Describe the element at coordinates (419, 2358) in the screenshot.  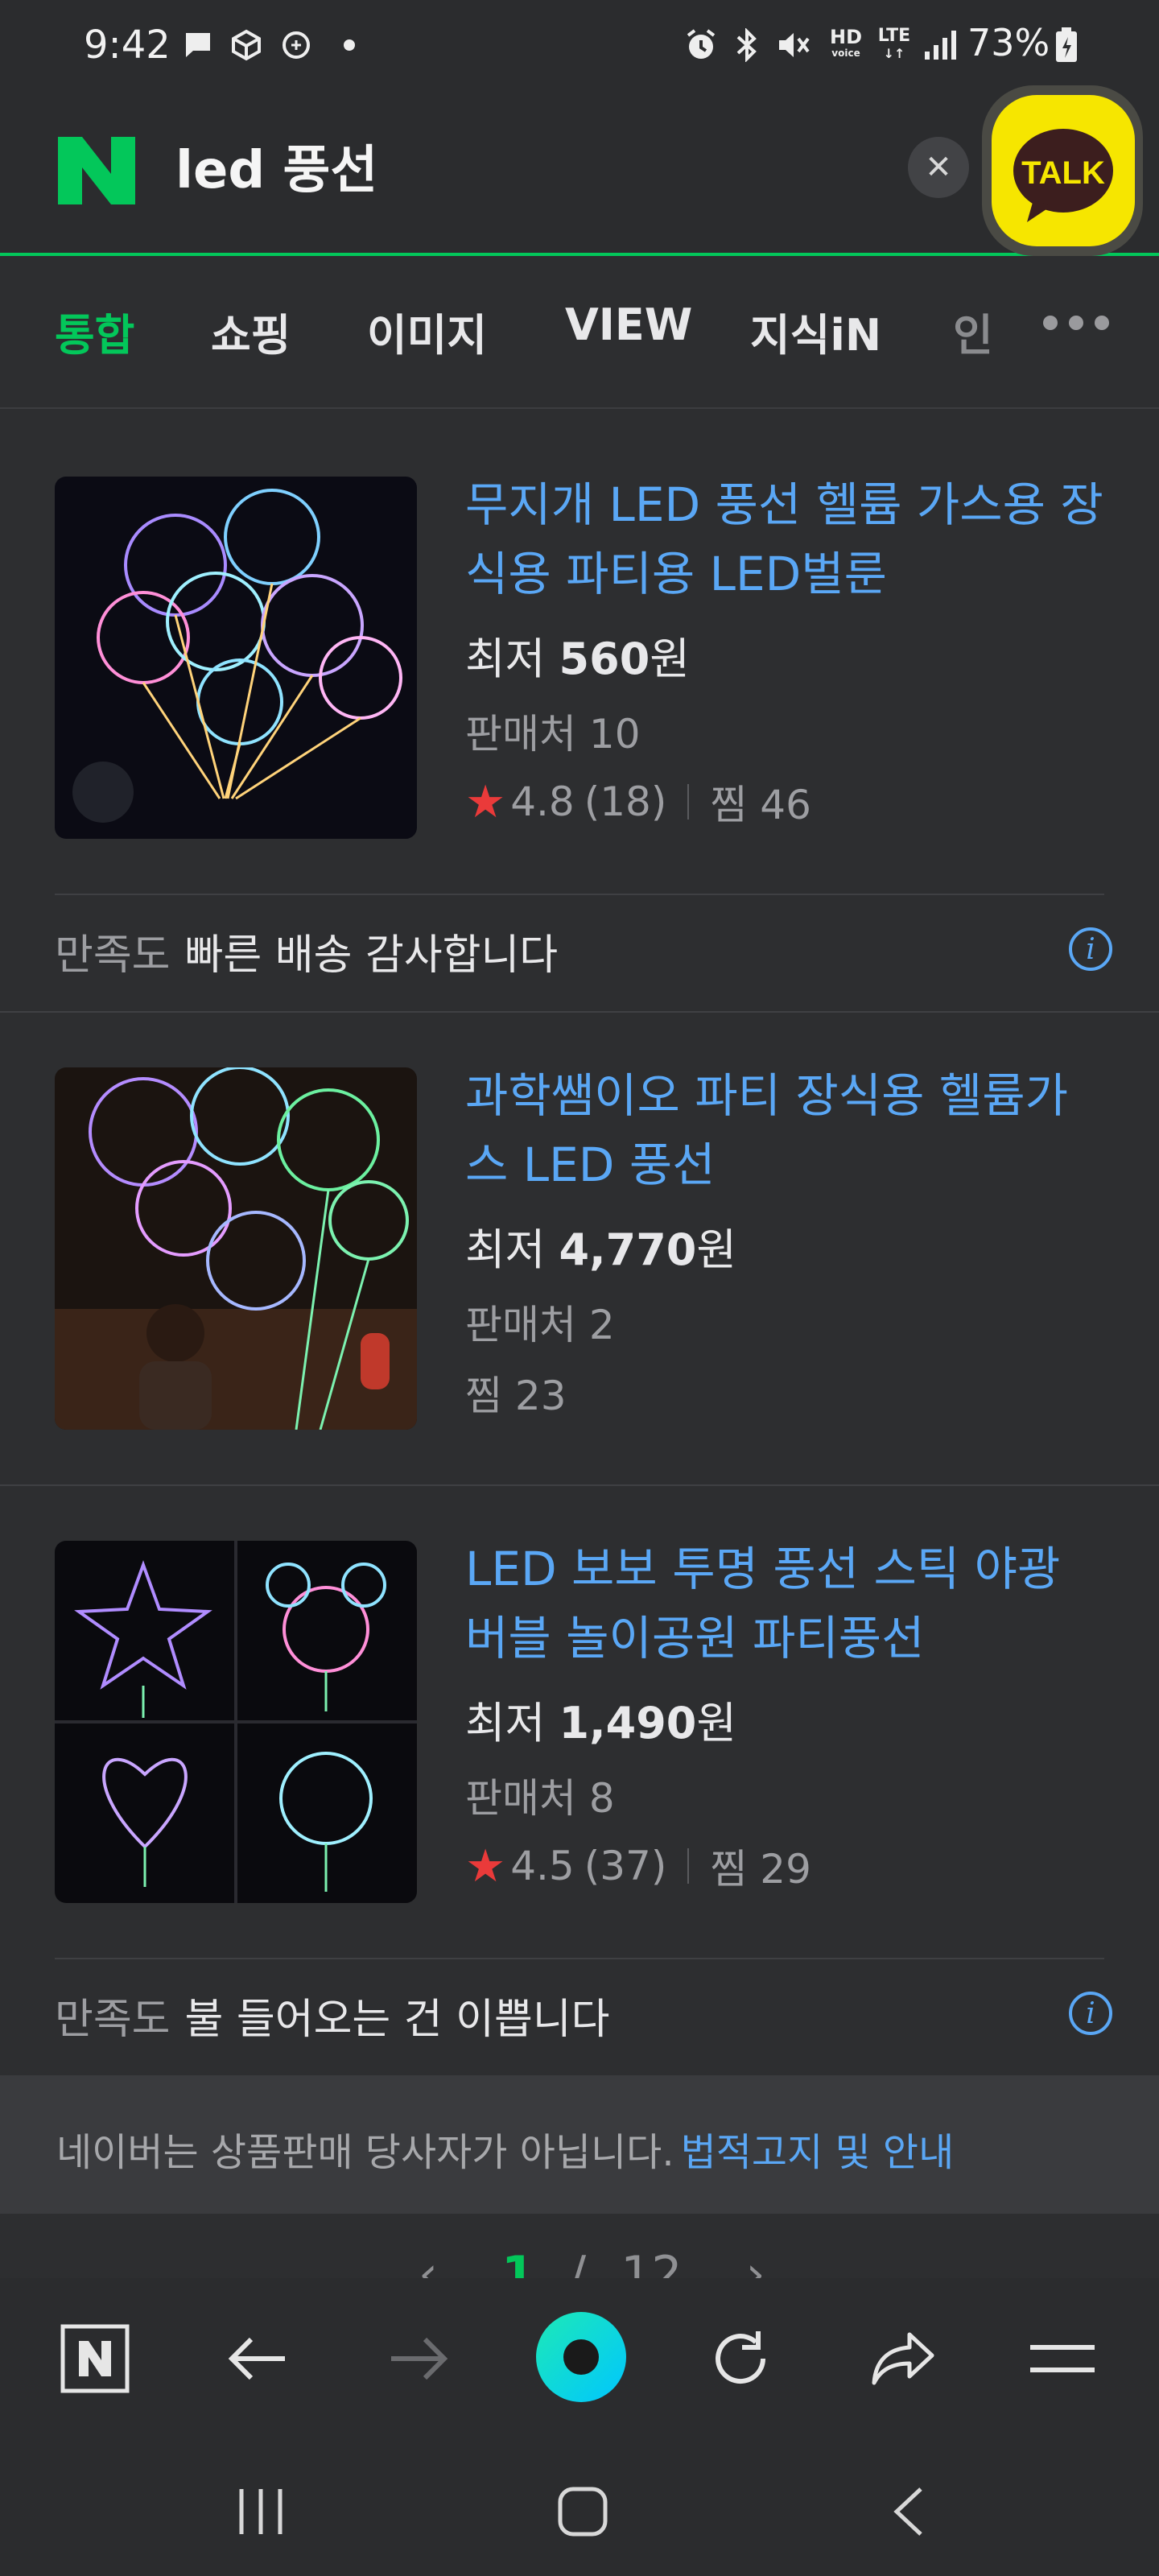
I see `forward-icon` at that location.